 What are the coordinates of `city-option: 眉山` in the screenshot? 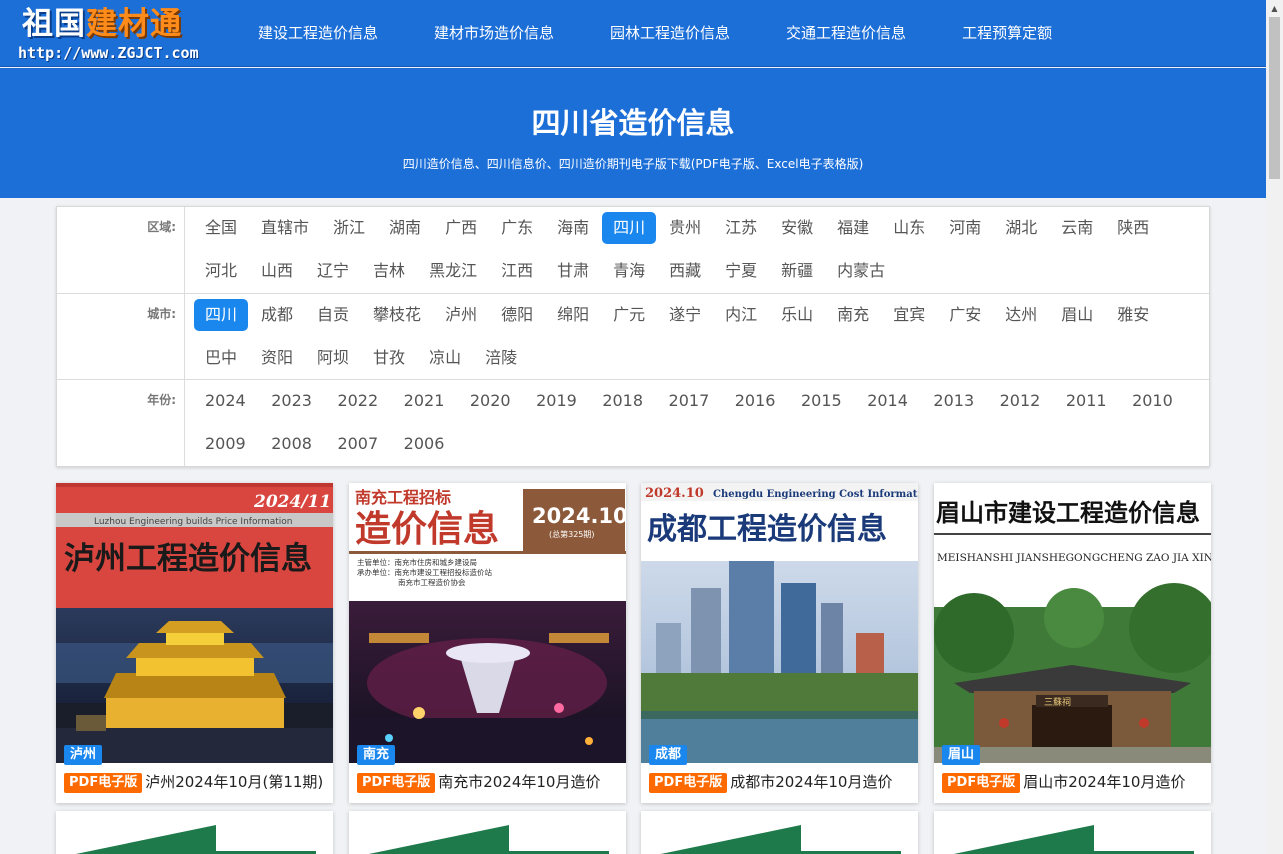 It's located at (1077, 315).